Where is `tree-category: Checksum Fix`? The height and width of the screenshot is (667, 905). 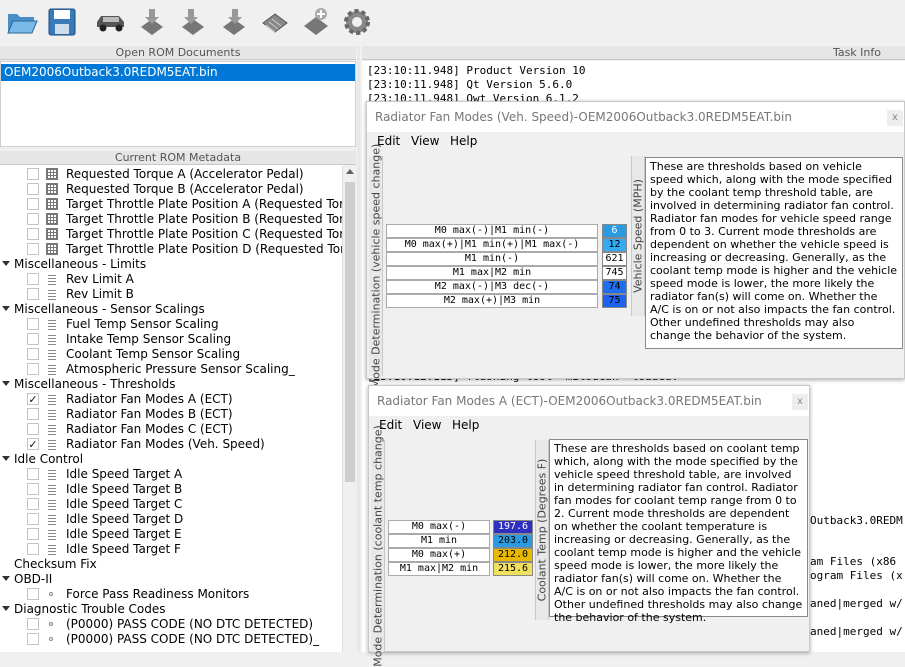 tree-category: Checksum Fix is located at coordinates (172, 564).